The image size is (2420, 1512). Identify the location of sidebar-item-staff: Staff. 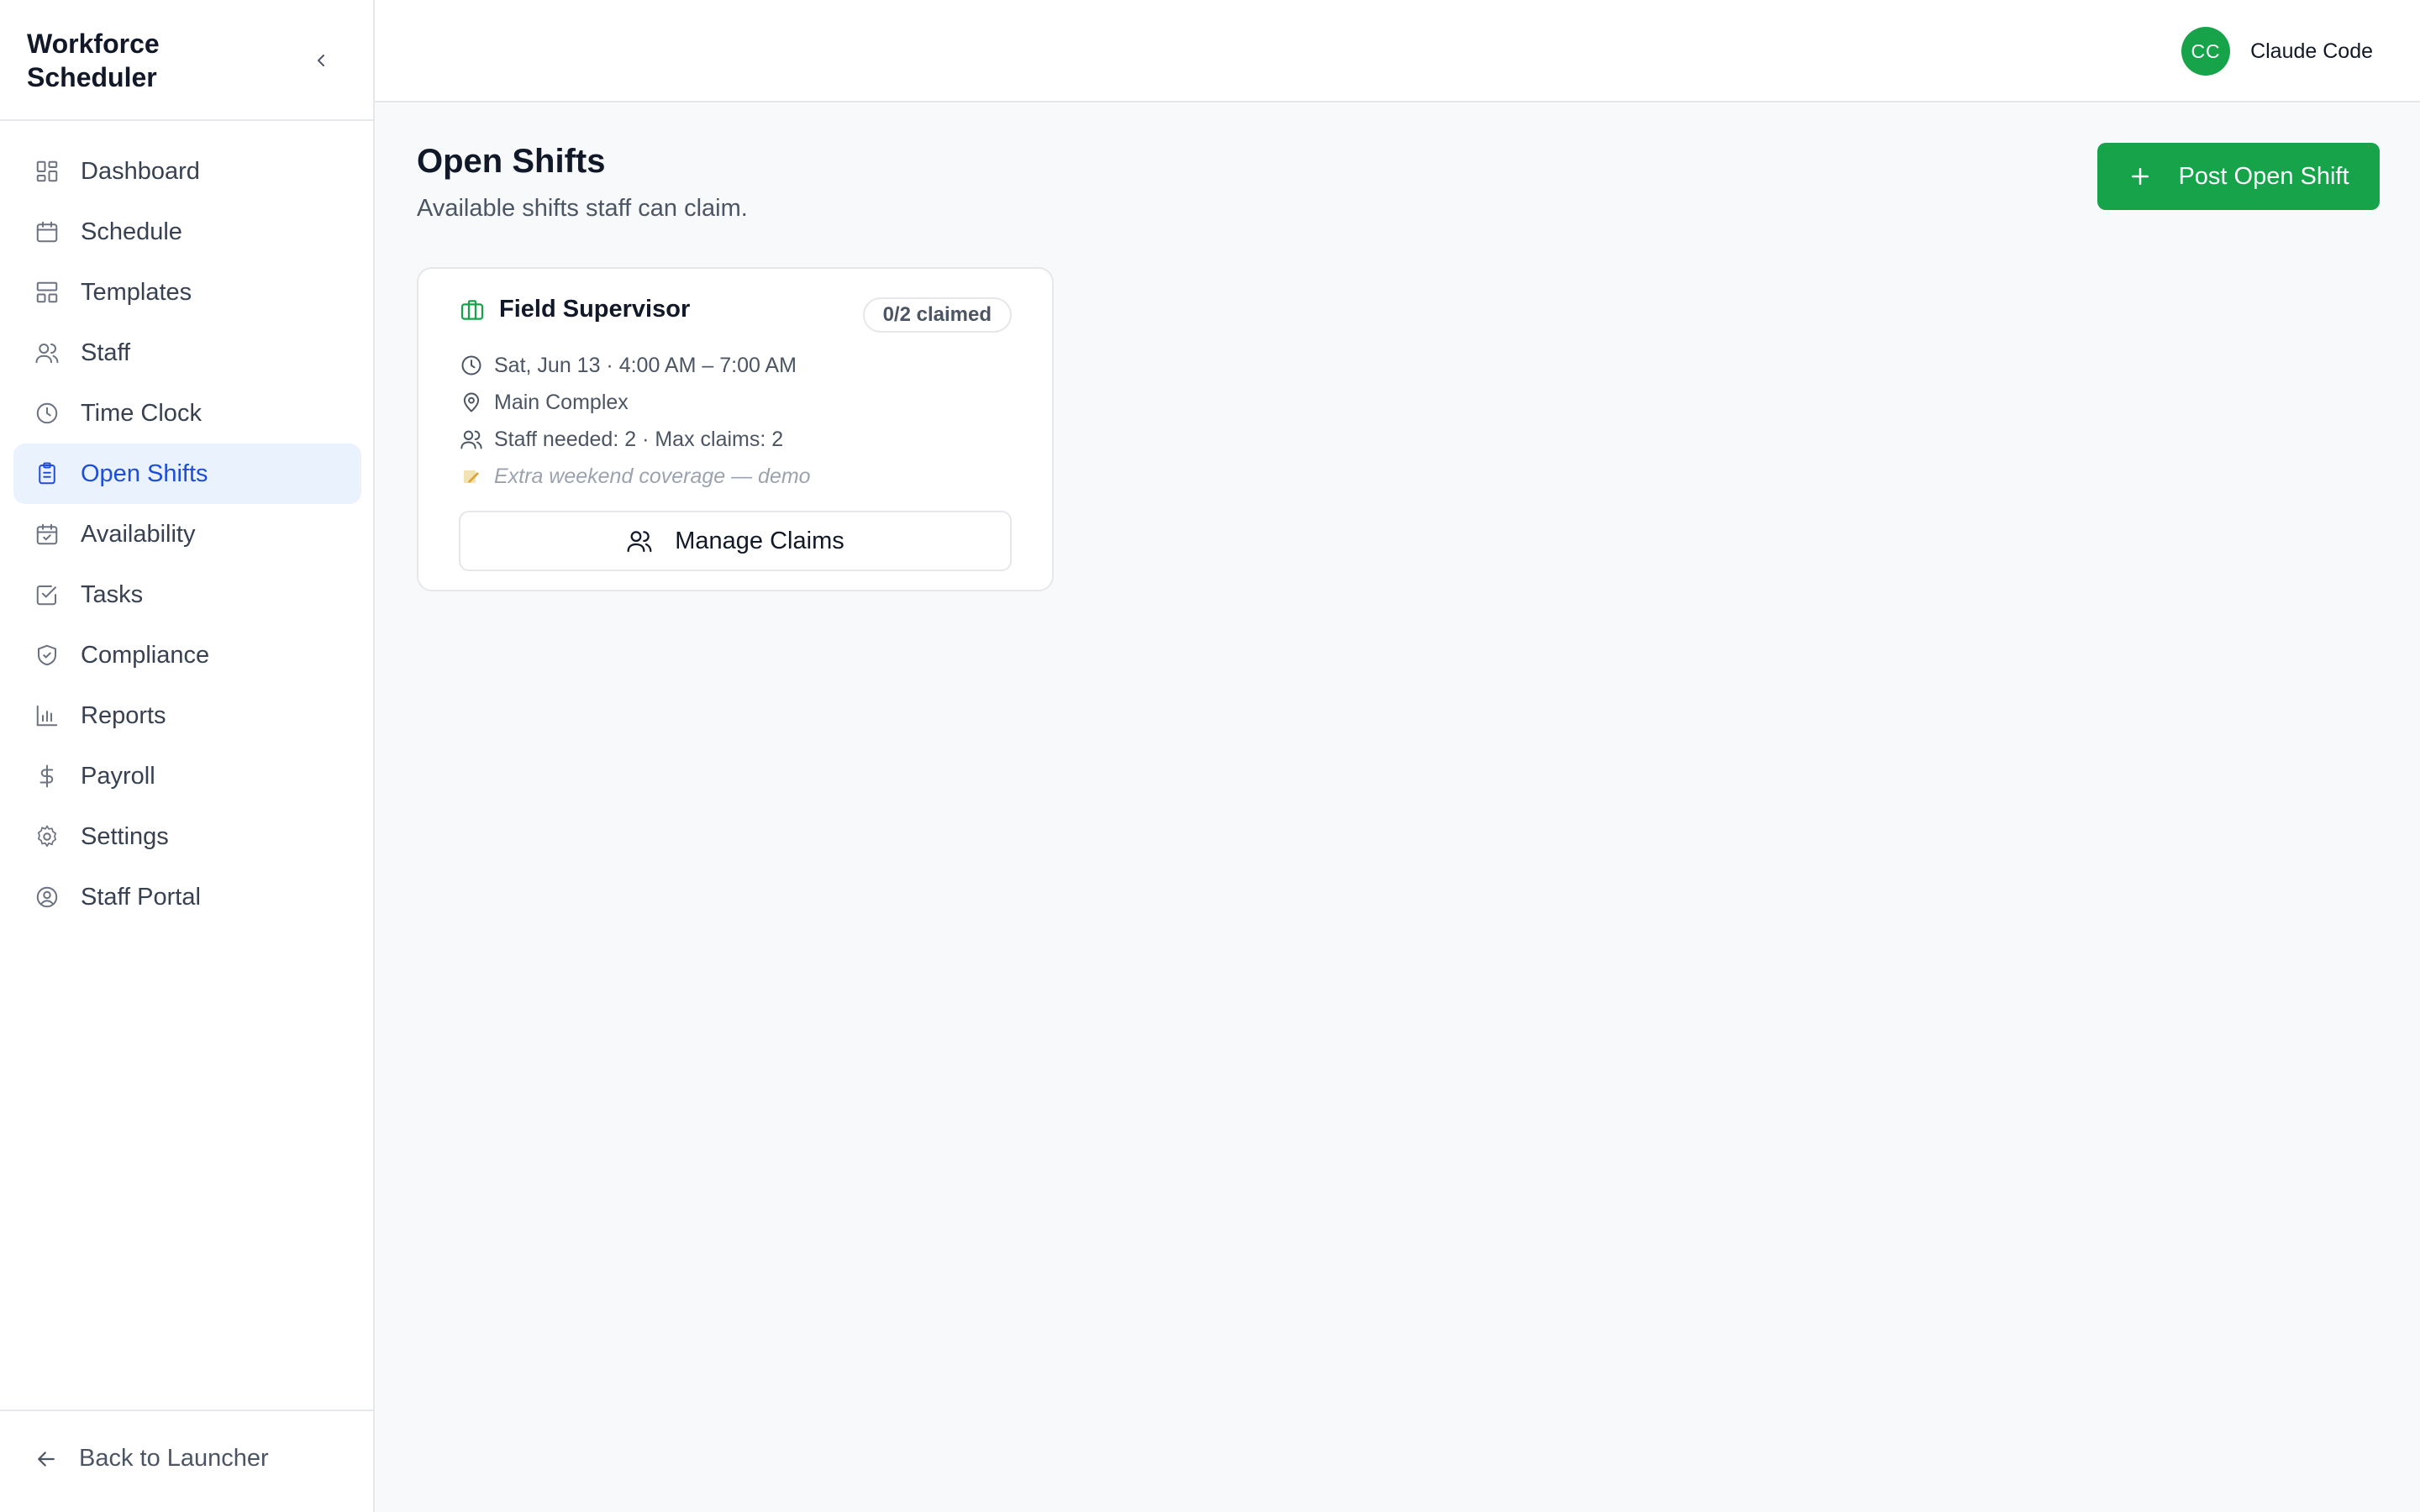
(187, 353).